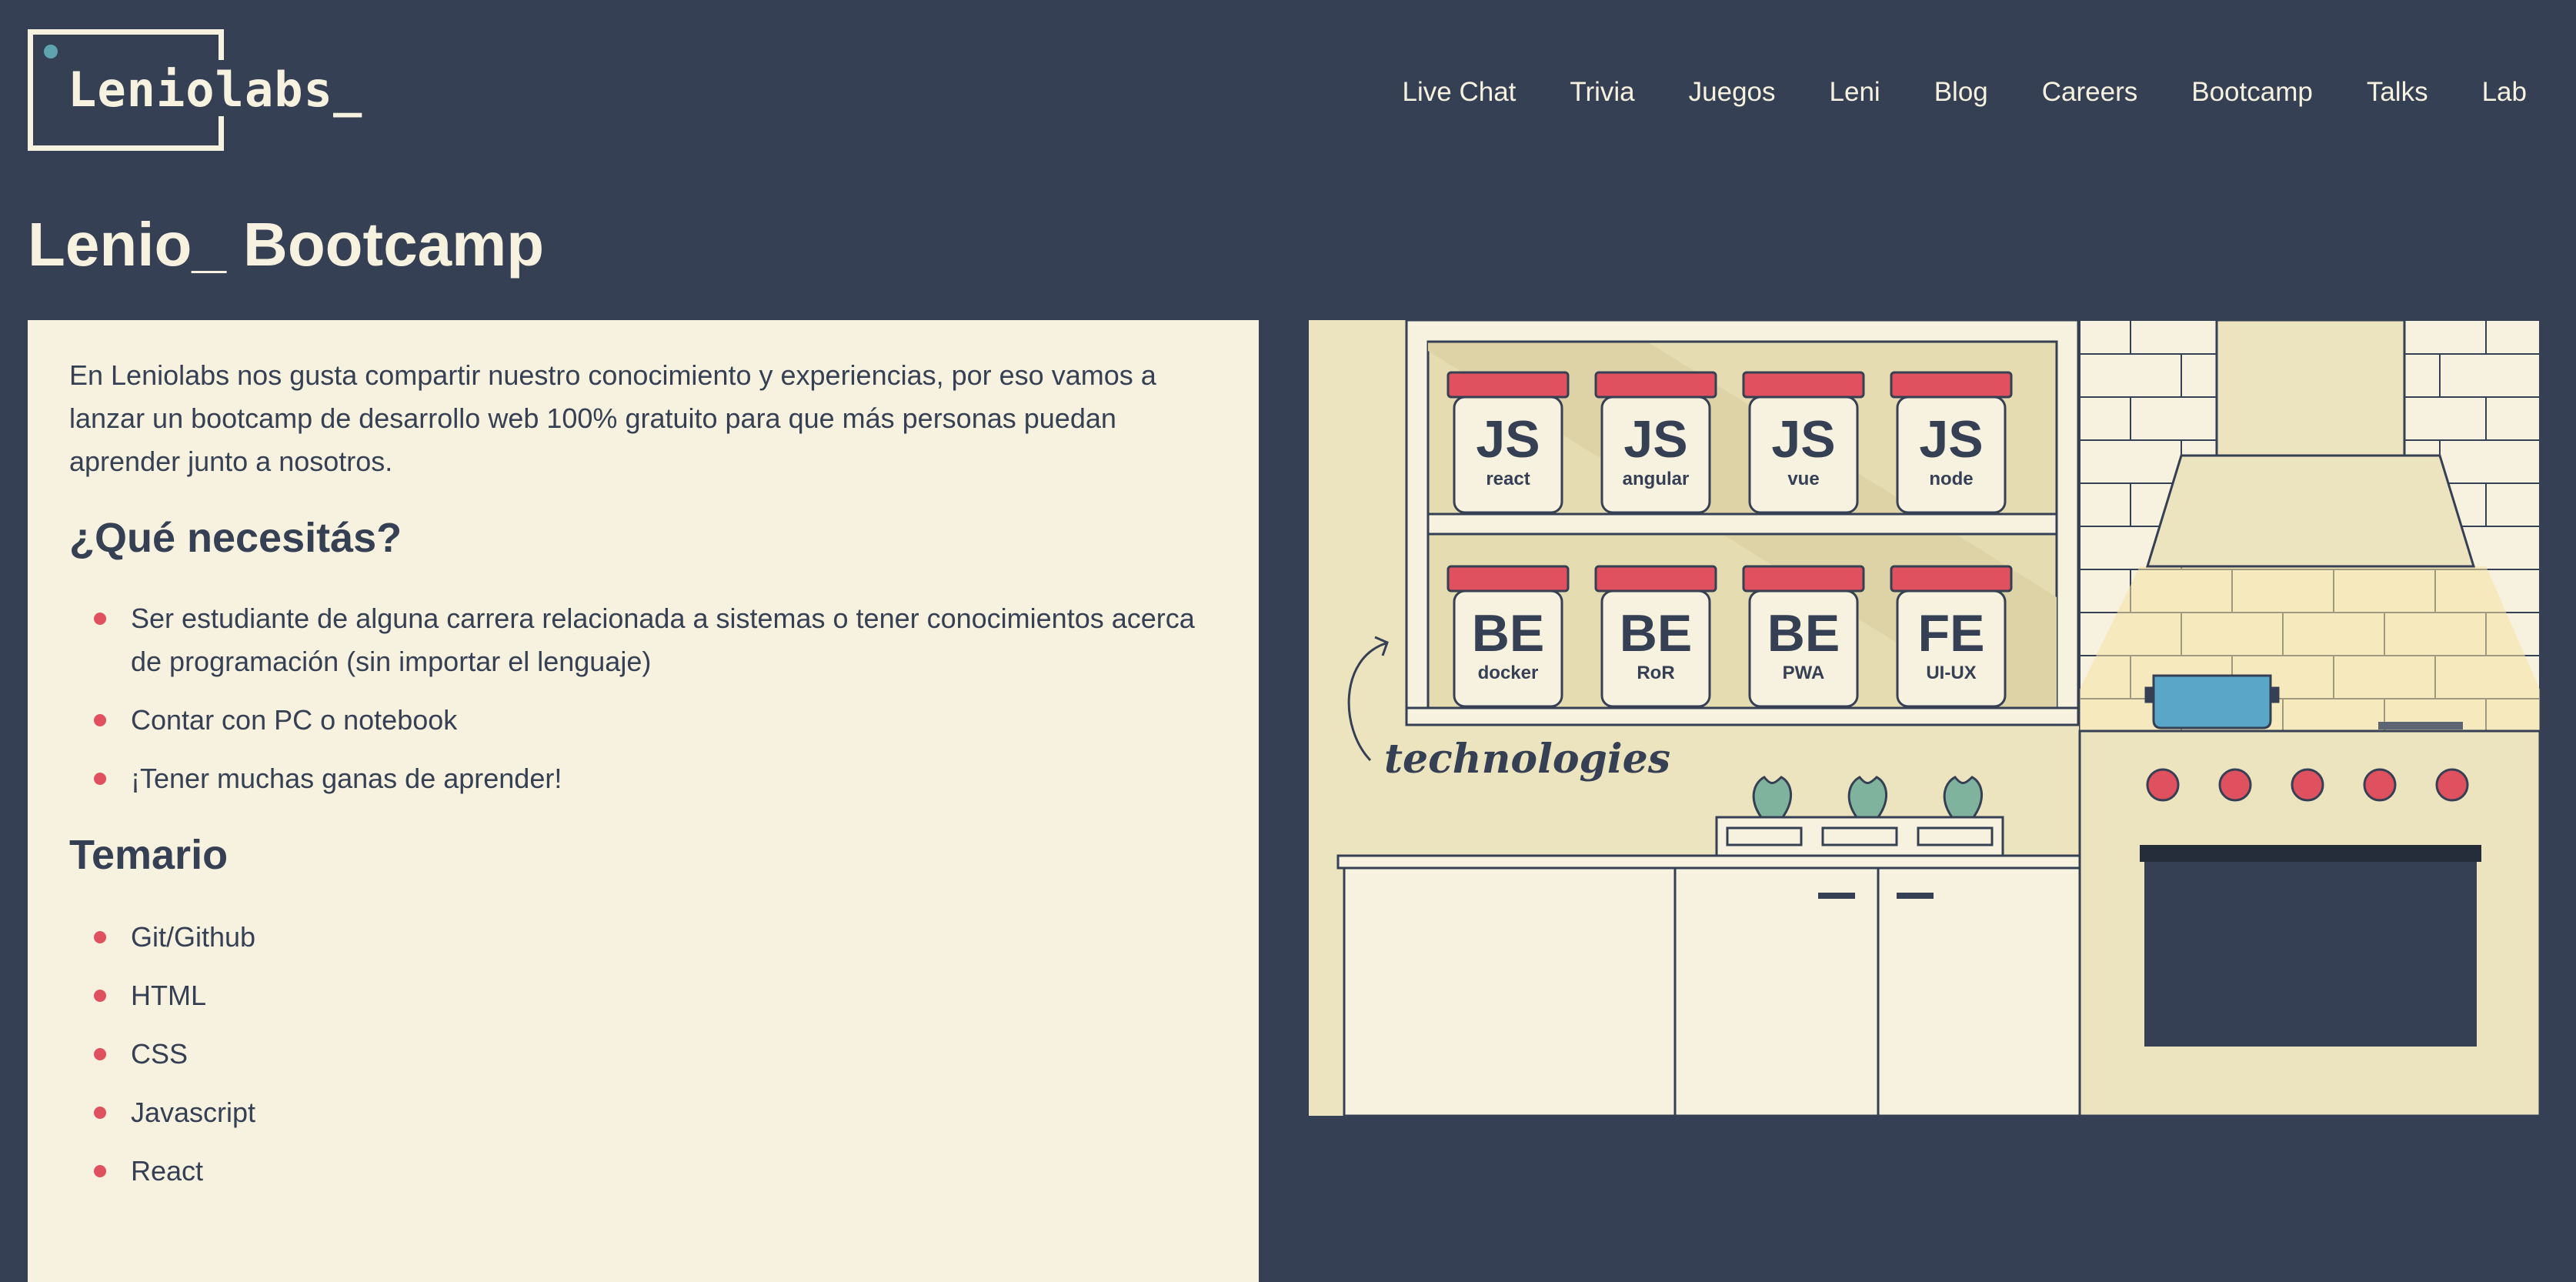 The height and width of the screenshot is (1282, 2576). What do you see at coordinates (639, 778) in the screenshot?
I see `list-item: ¡Tener muchas ganas de aprender!` at bounding box center [639, 778].